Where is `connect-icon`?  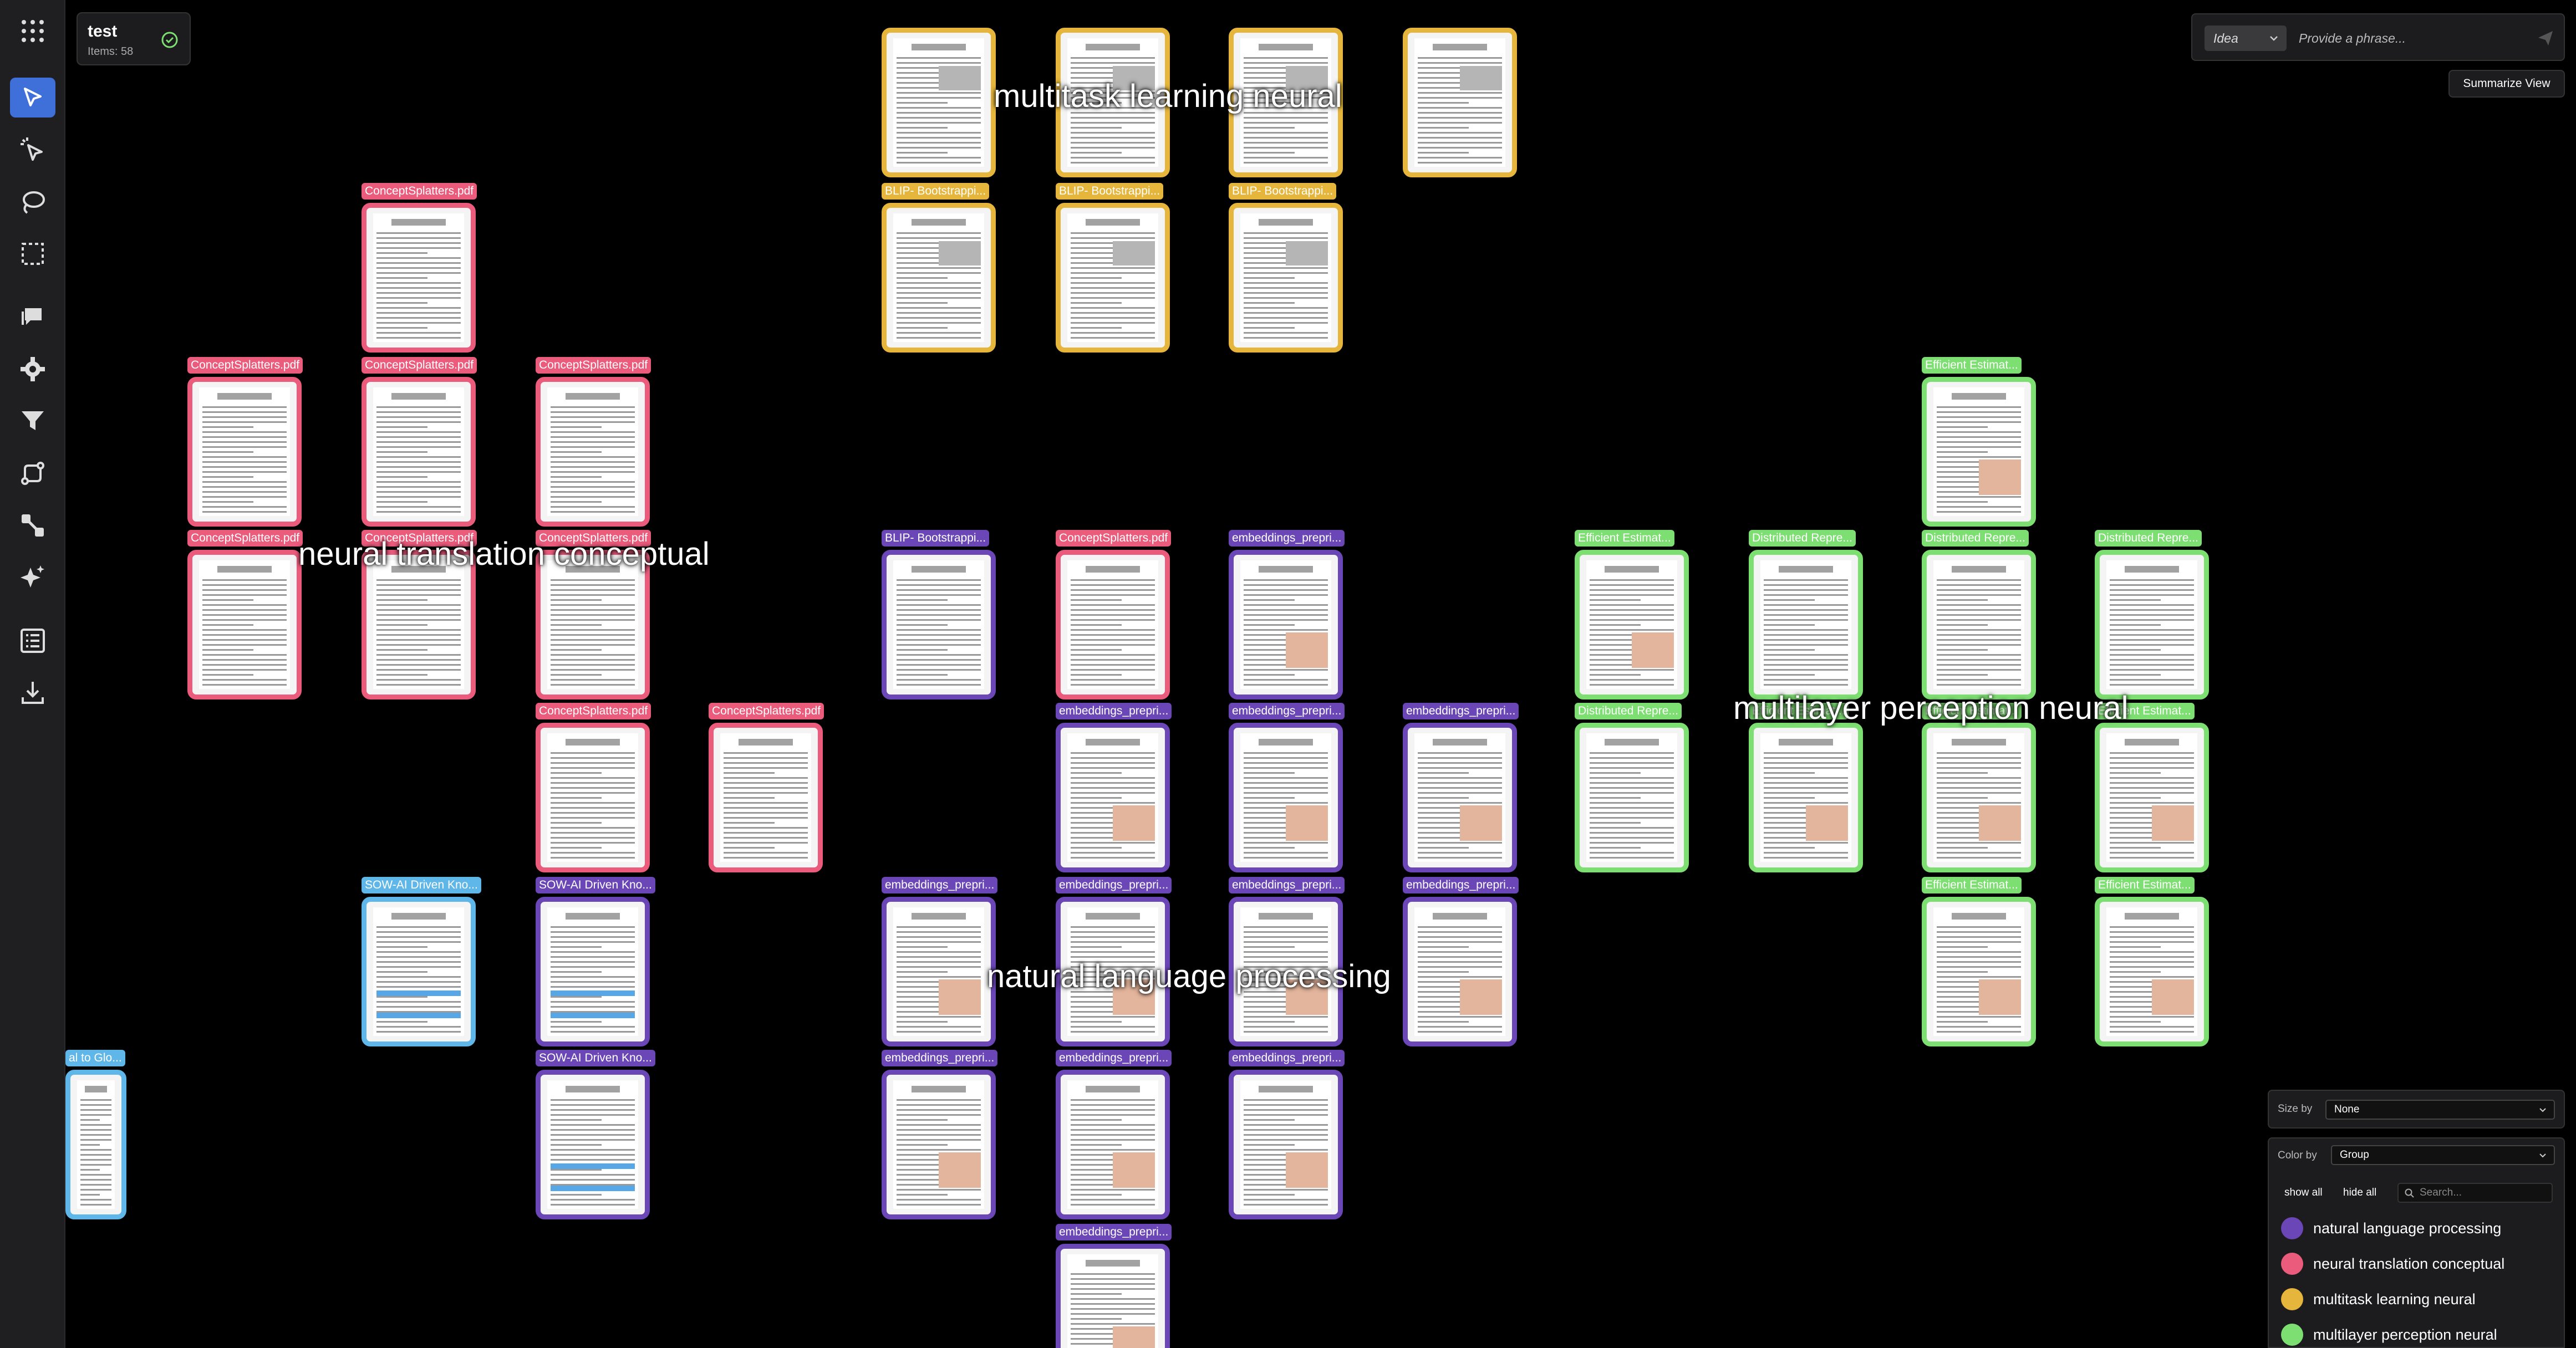 connect-icon is located at coordinates (33, 525).